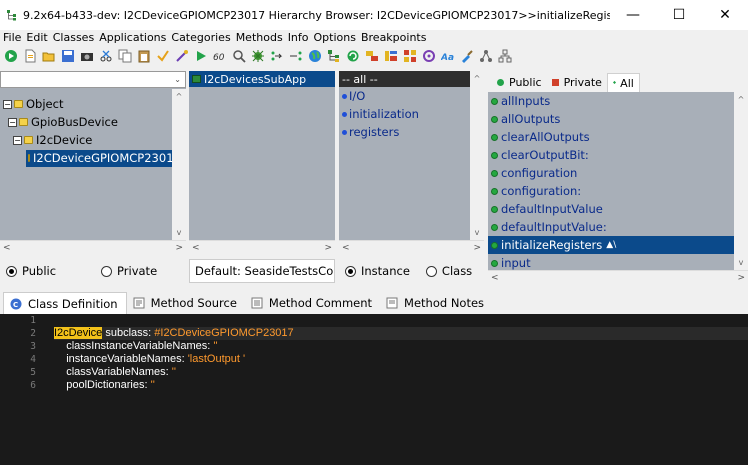 The image size is (748, 465). Describe the element at coordinates (262, 247) in the screenshot. I see `application-horizontal-scrollbar: < >` at that location.